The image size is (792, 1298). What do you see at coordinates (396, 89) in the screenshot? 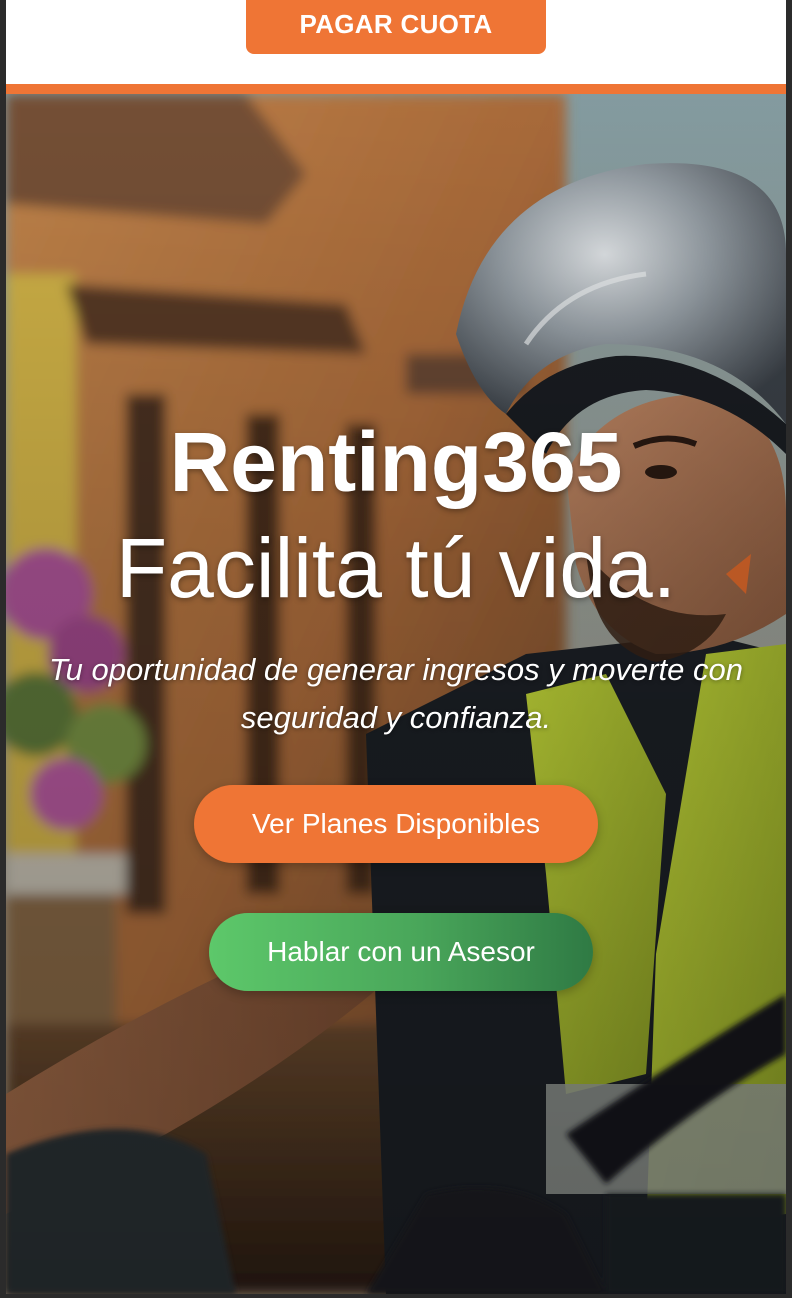
I see `header-accent-bar` at bounding box center [396, 89].